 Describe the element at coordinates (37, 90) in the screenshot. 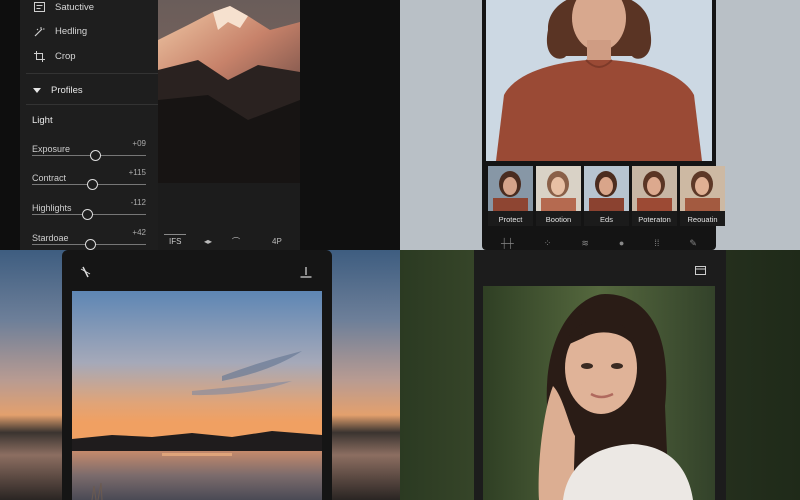

I see `chevron-down-icon` at that location.